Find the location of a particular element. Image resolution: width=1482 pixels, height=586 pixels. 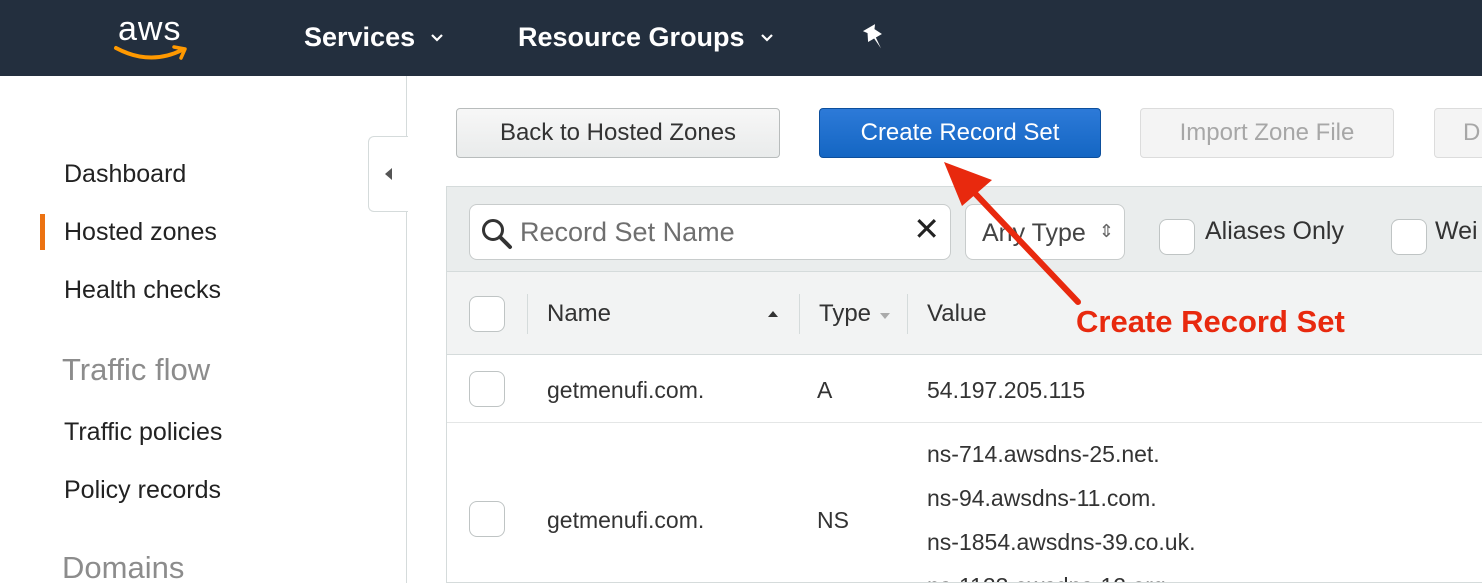

type-filter-select: Any Type ⇕ is located at coordinates (1045, 232).